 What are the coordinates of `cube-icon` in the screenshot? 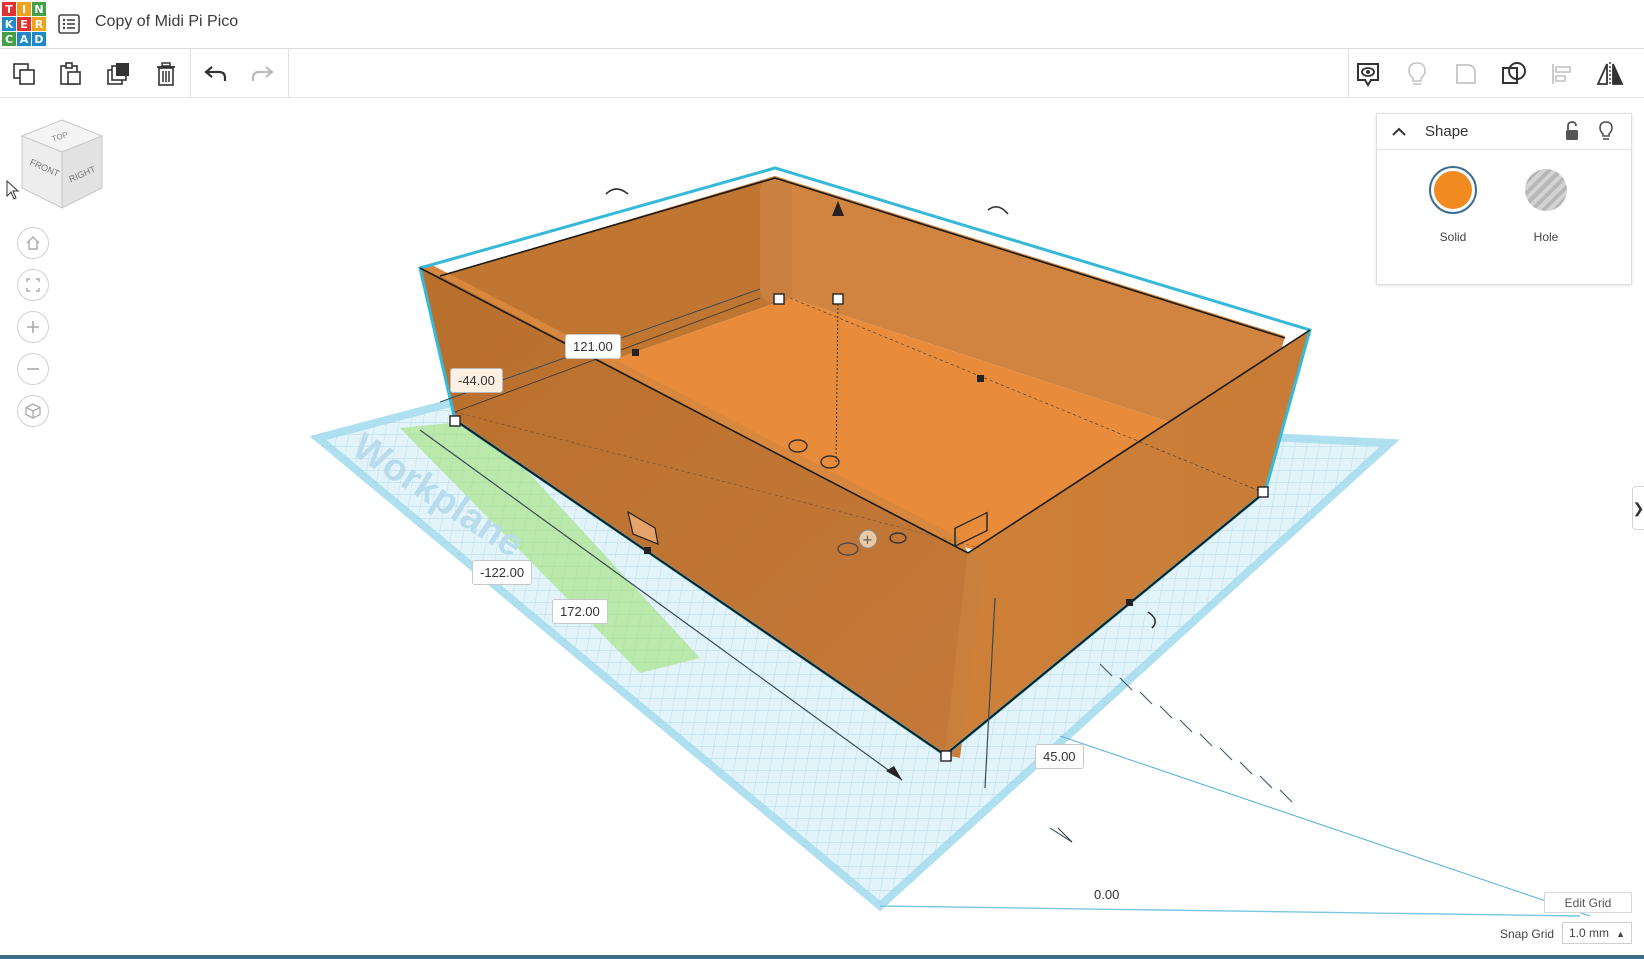 It's located at (33, 411).